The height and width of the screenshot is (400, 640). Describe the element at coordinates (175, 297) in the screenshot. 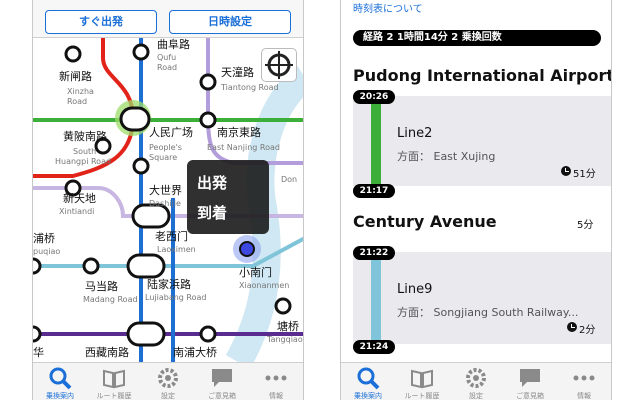

I see `label-lujiabang-road-en: Lujiabang Road` at that location.